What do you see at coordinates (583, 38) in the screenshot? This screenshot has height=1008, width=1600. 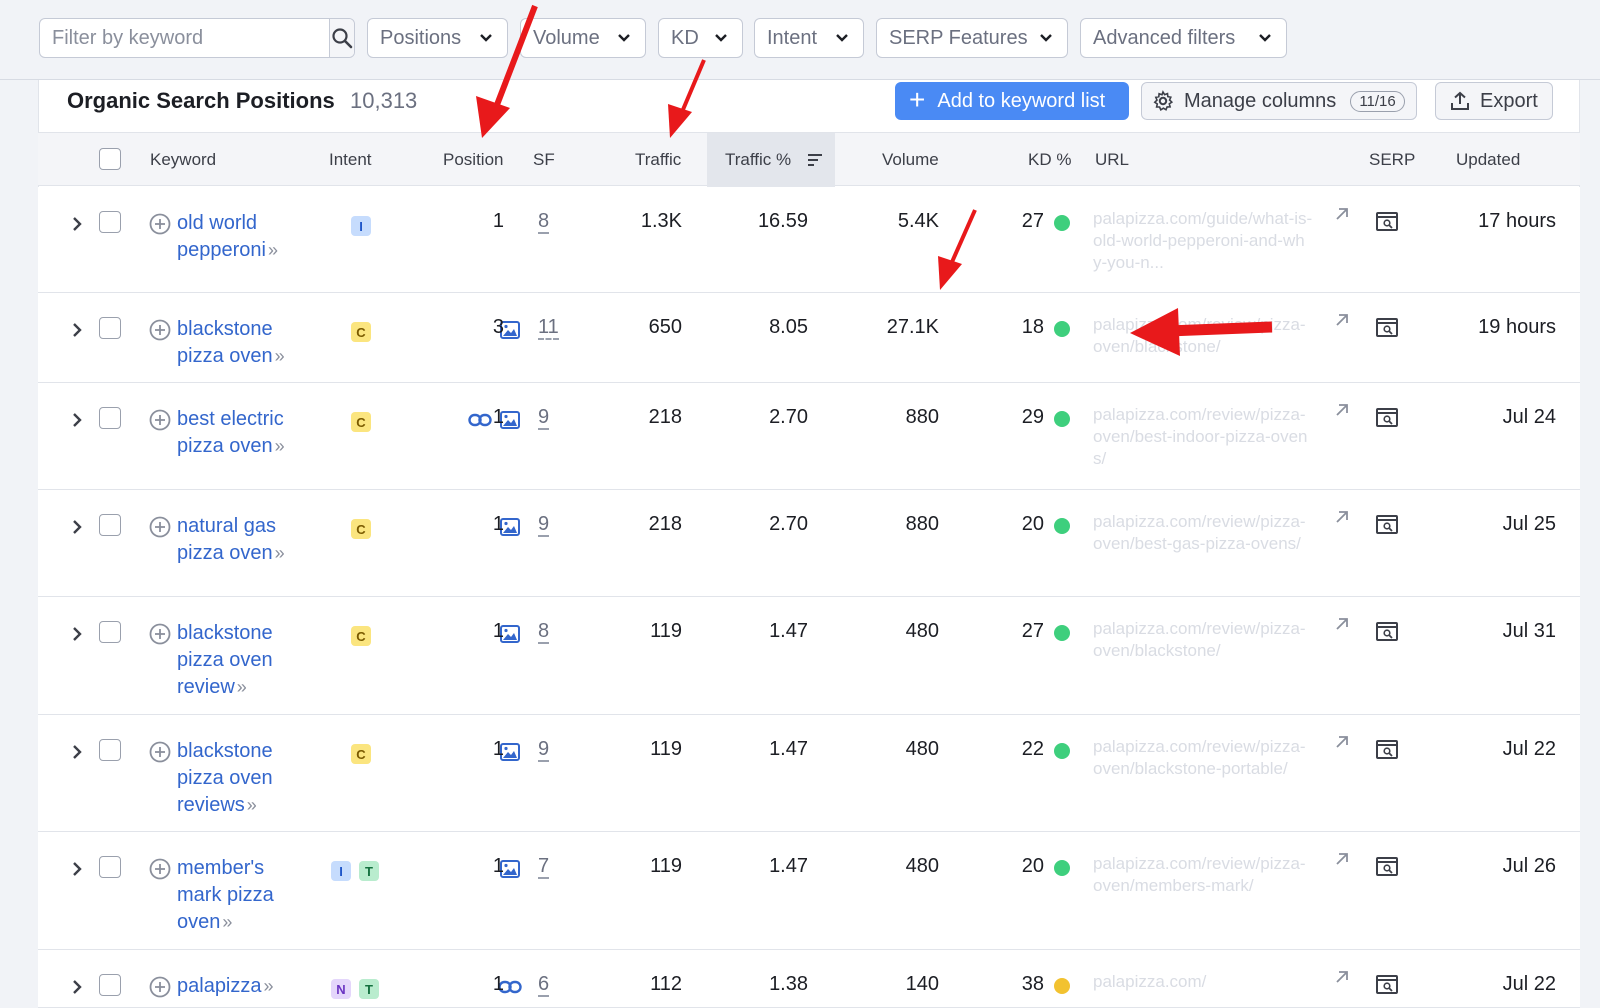 I see `volume-dropdown: Volume` at bounding box center [583, 38].